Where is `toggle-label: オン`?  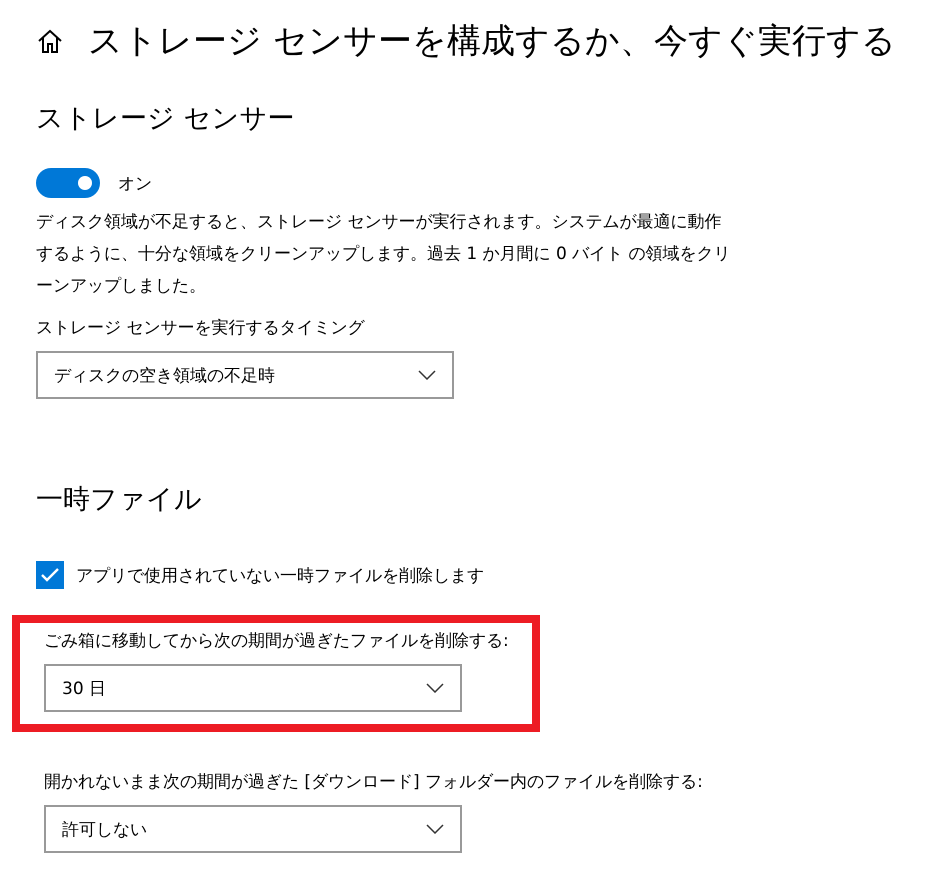
toggle-label: オン is located at coordinates (135, 183).